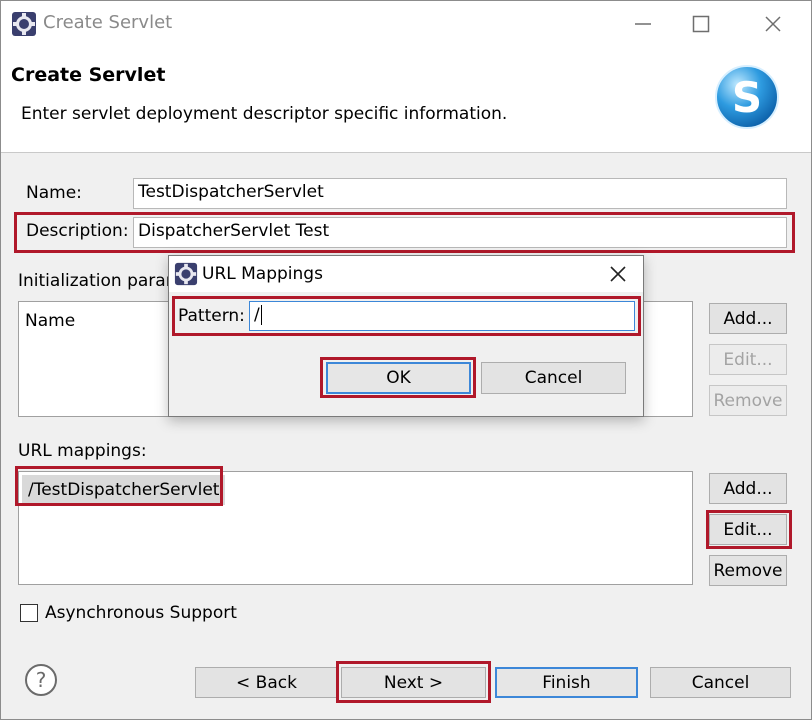  I want to click on ok-highlight, so click(398, 377).